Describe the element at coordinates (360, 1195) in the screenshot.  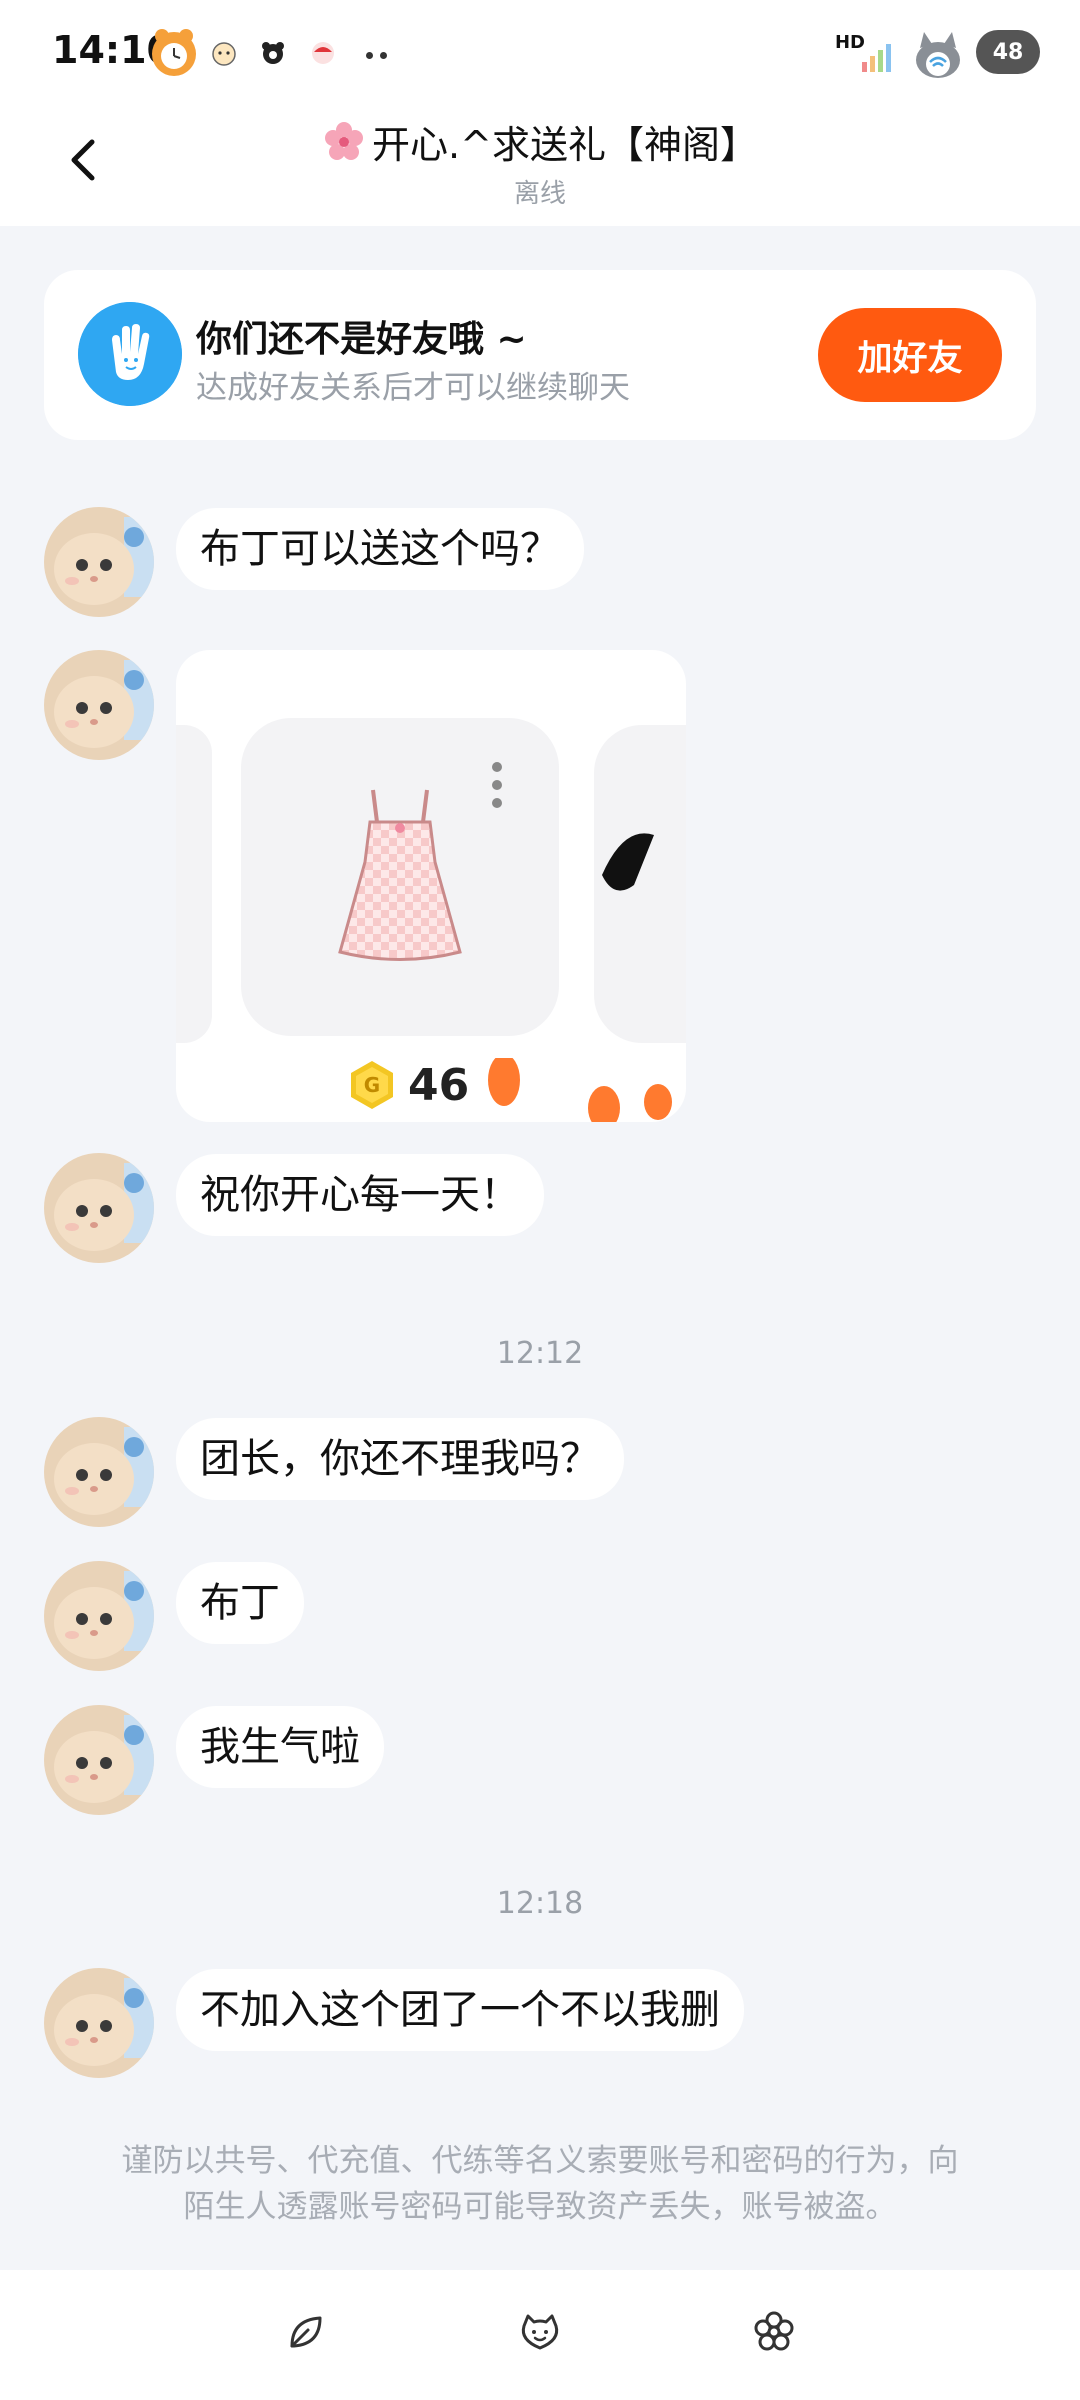
I see `message-bubble: 祝你开心每一天！` at that location.